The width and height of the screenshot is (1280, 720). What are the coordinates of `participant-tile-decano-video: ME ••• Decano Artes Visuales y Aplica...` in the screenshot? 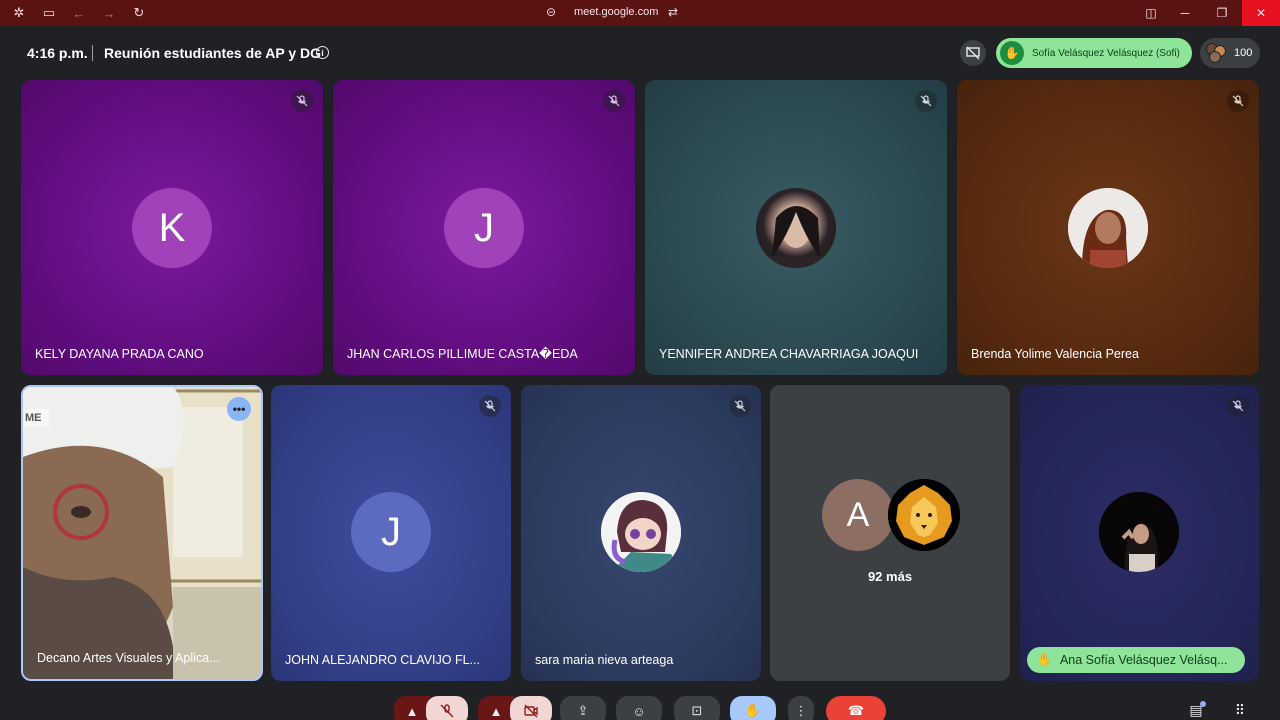 It's located at (142, 533).